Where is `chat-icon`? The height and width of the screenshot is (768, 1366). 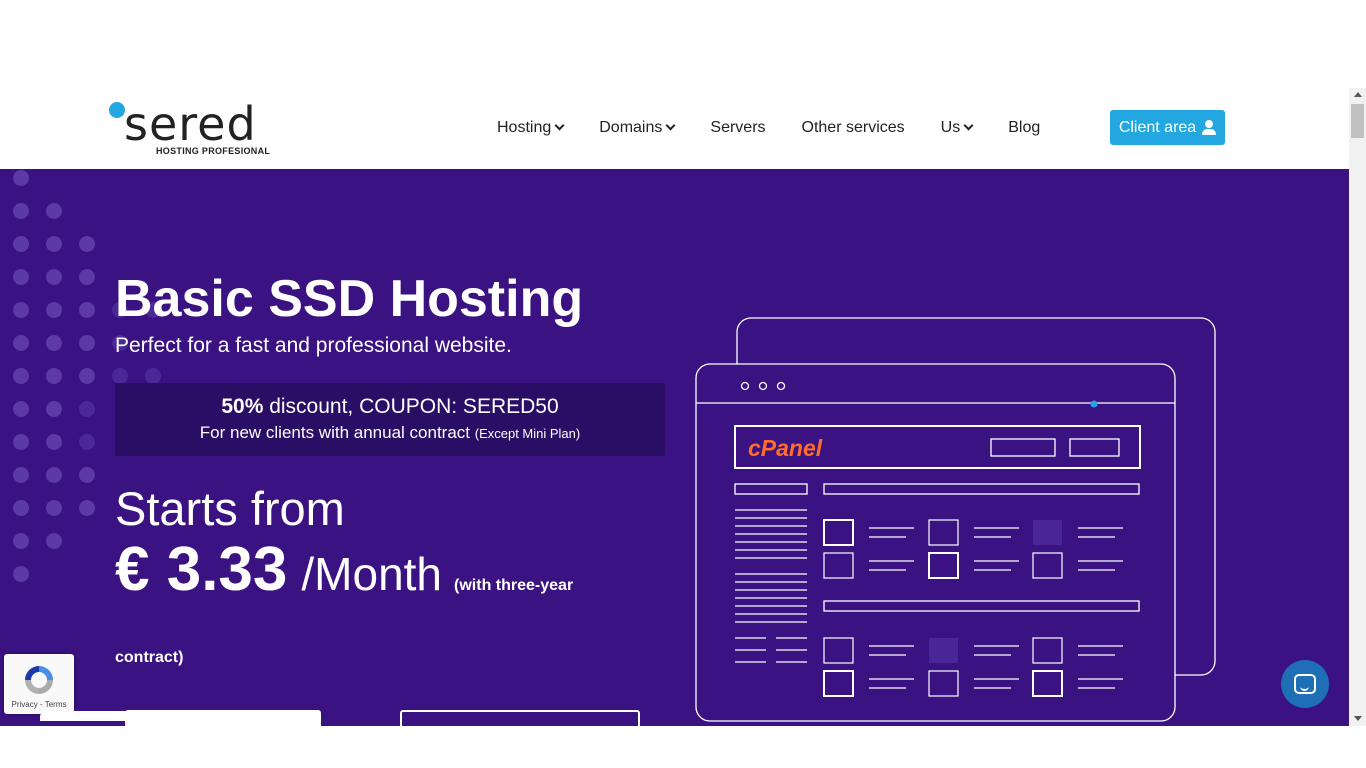
chat-icon is located at coordinates (1305, 684).